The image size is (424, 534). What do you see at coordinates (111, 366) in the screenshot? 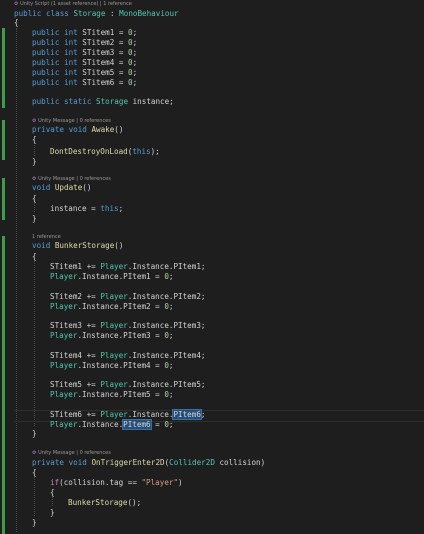
I see `statement: Player.Instance.PItem4 = 0;` at bounding box center [111, 366].